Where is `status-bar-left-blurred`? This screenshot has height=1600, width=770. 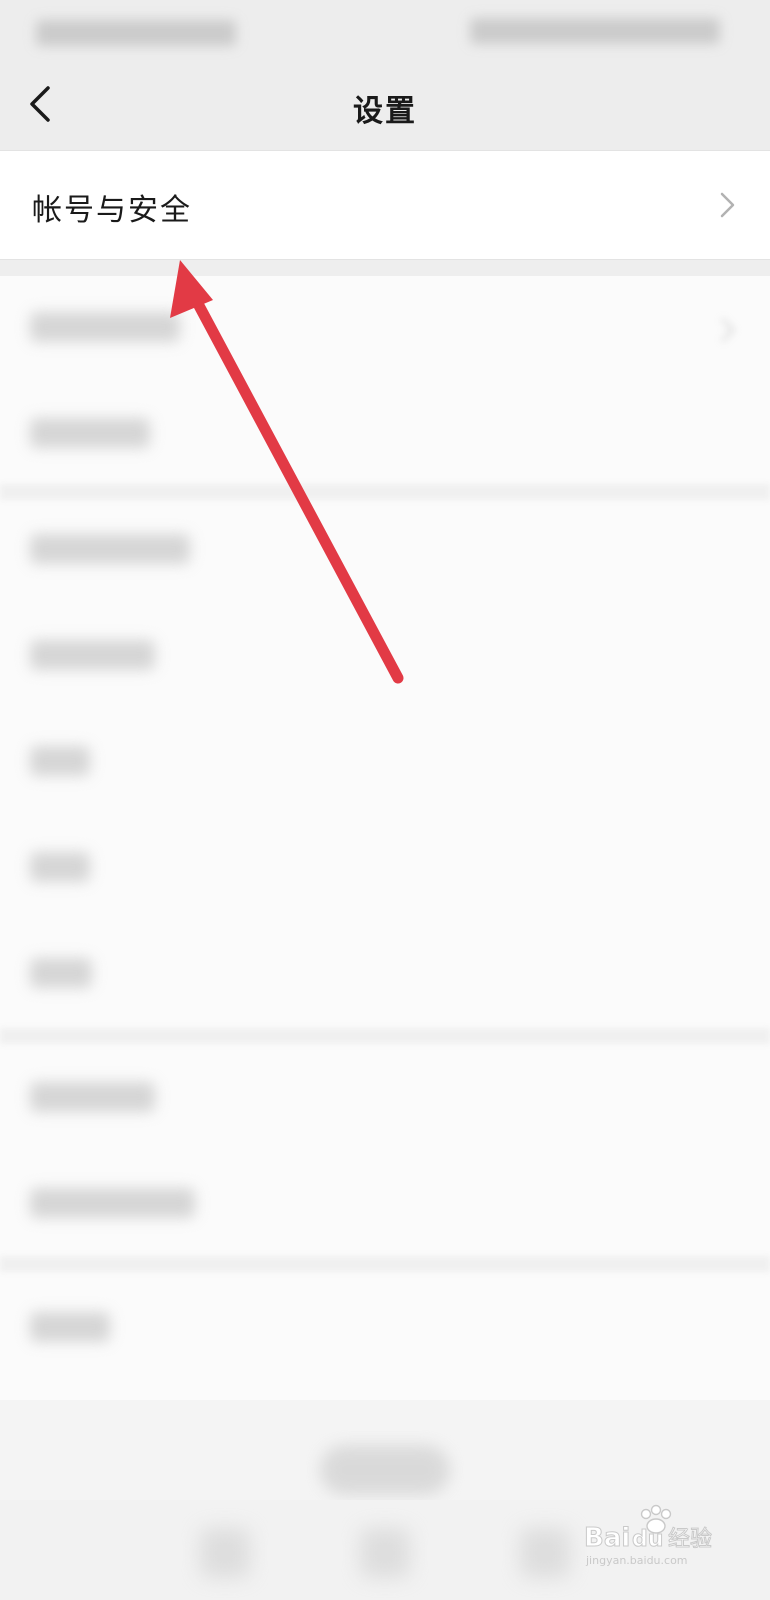 status-bar-left-blurred is located at coordinates (136, 33).